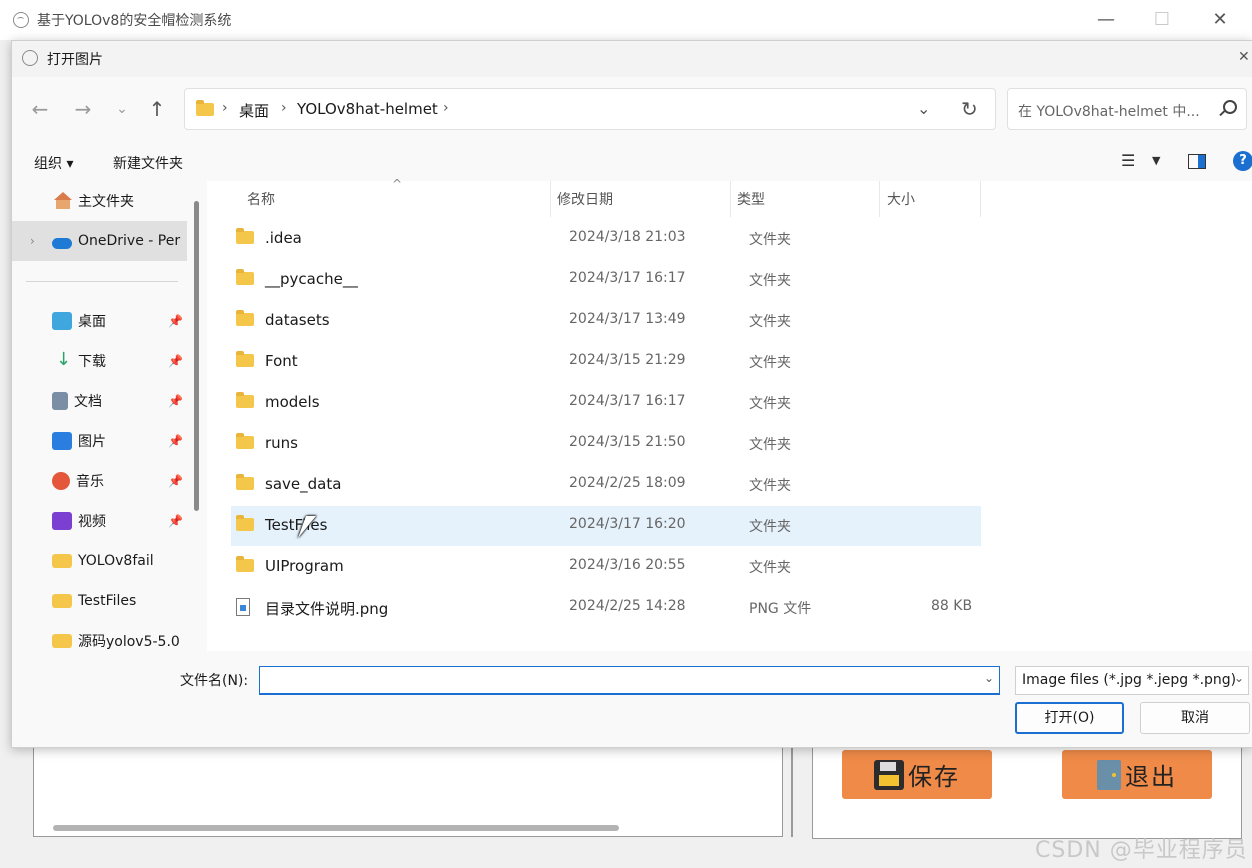 This screenshot has width=1252, height=868. What do you see at coordinates (196, 356) in the screenshot?
I see `nav-scrollbar` at bounding box center [196, 356].